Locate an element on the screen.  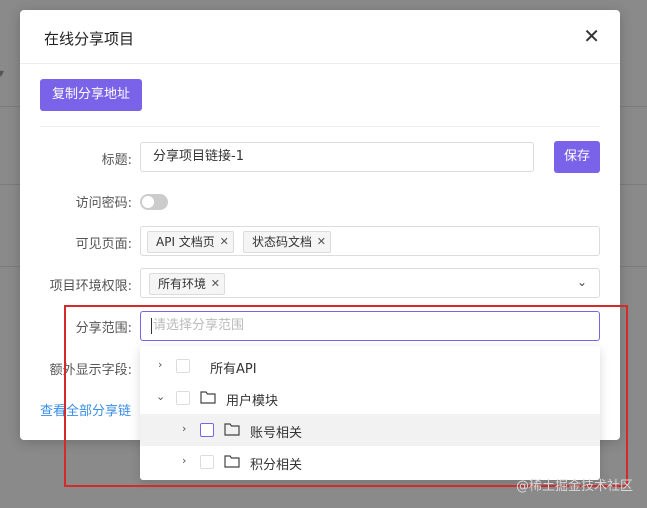
copy-share-link-button: 复制分享地址 is located at coordinates (91, 95).